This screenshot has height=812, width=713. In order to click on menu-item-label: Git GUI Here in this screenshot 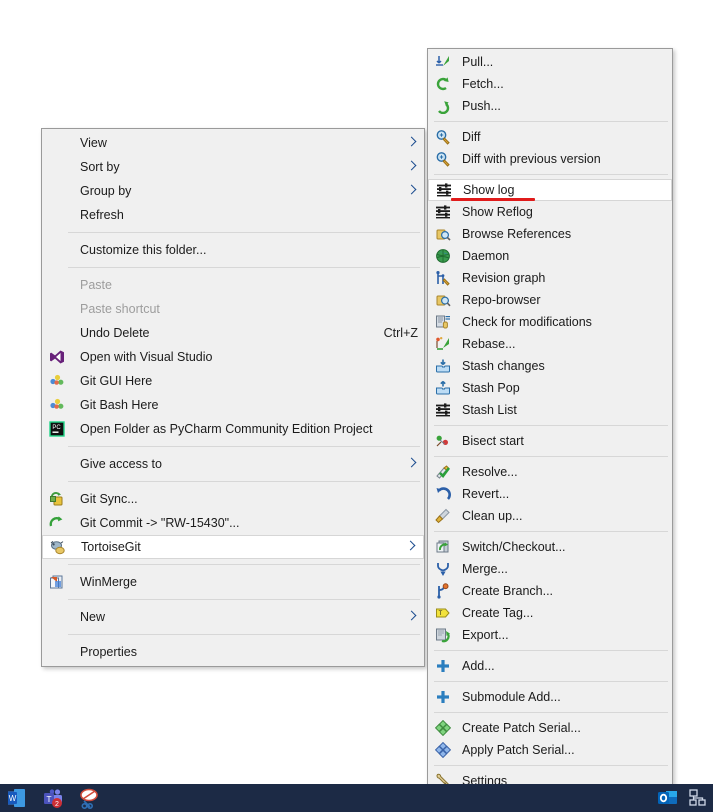, I will do `click(116, 380)`.